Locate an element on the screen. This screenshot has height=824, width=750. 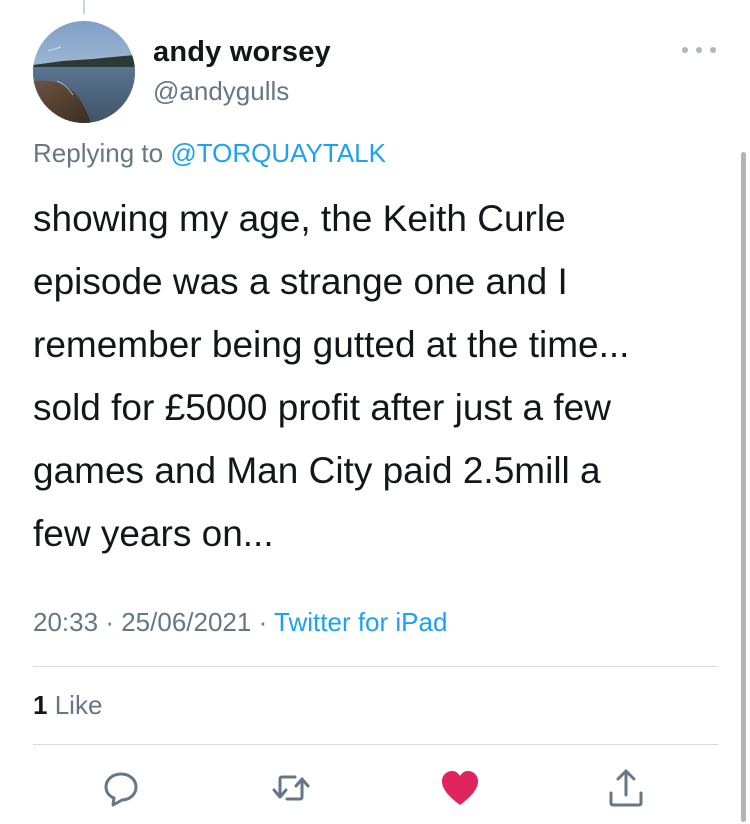
retweet-icon is located at coordinates (291, 788).